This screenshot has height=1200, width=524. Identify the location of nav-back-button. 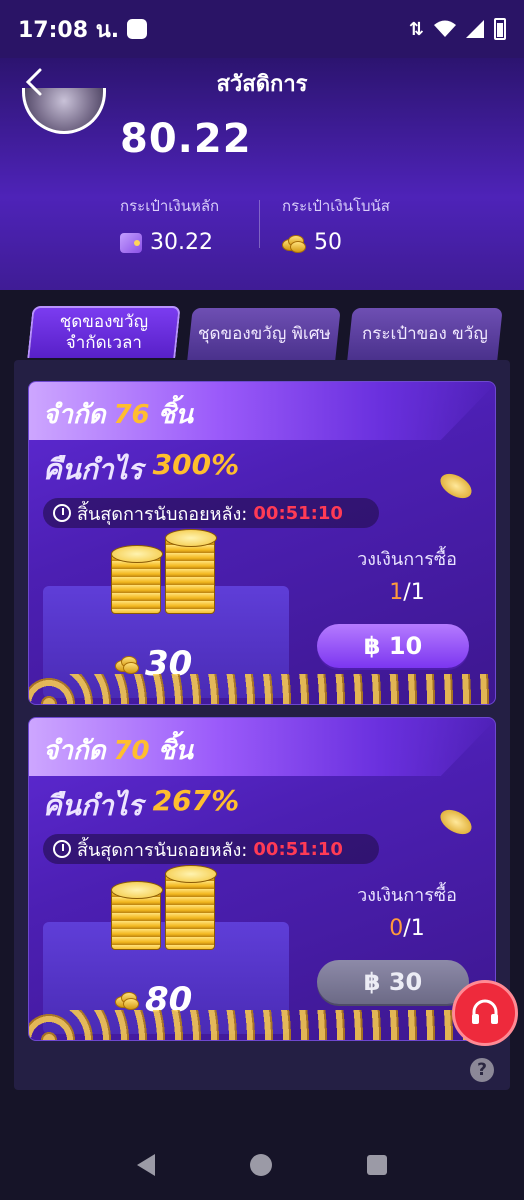
(146, 1165).